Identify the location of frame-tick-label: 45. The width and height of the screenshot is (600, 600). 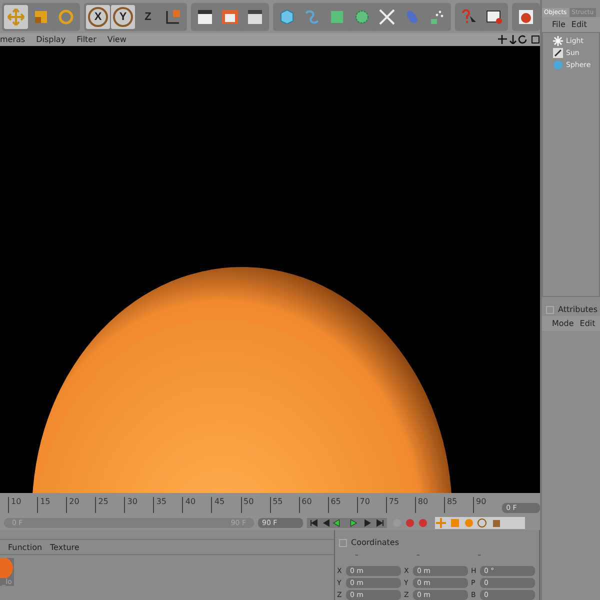
(225, 505).